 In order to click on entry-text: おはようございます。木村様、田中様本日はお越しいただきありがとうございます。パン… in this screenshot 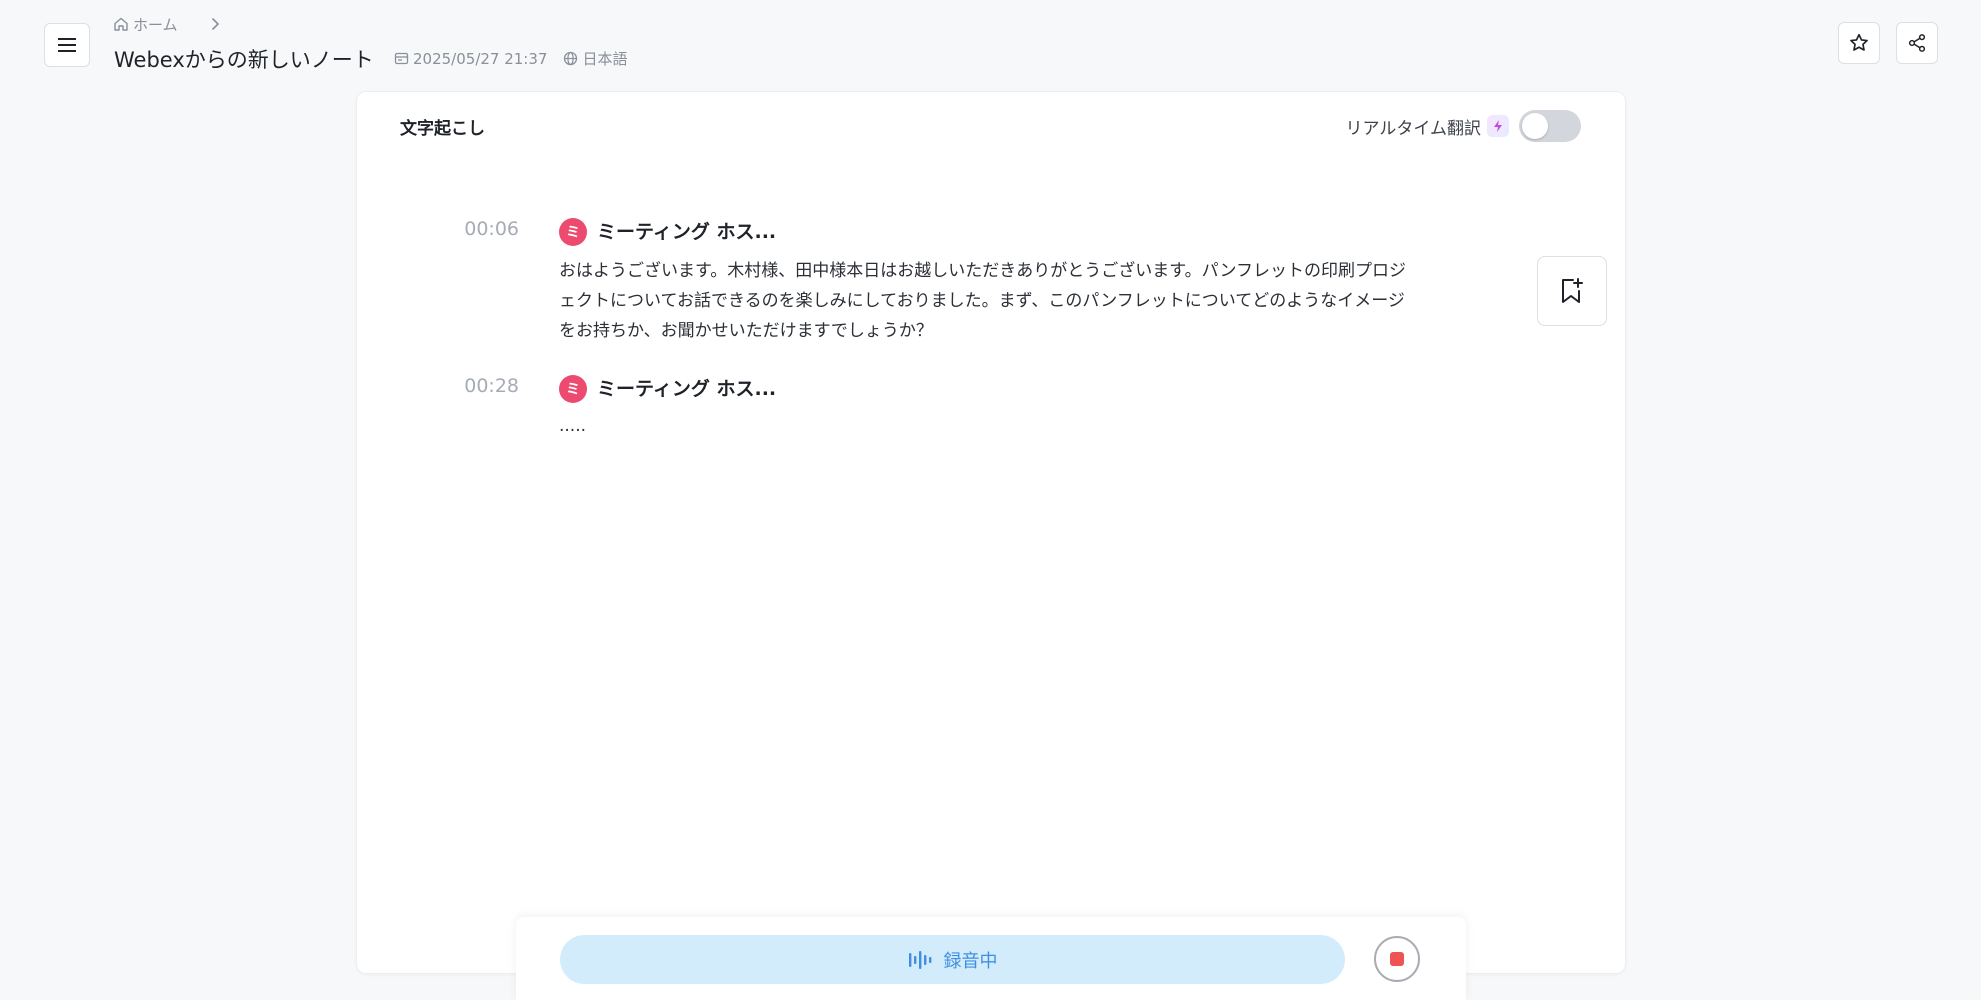, I will do `click(982, 301)`.